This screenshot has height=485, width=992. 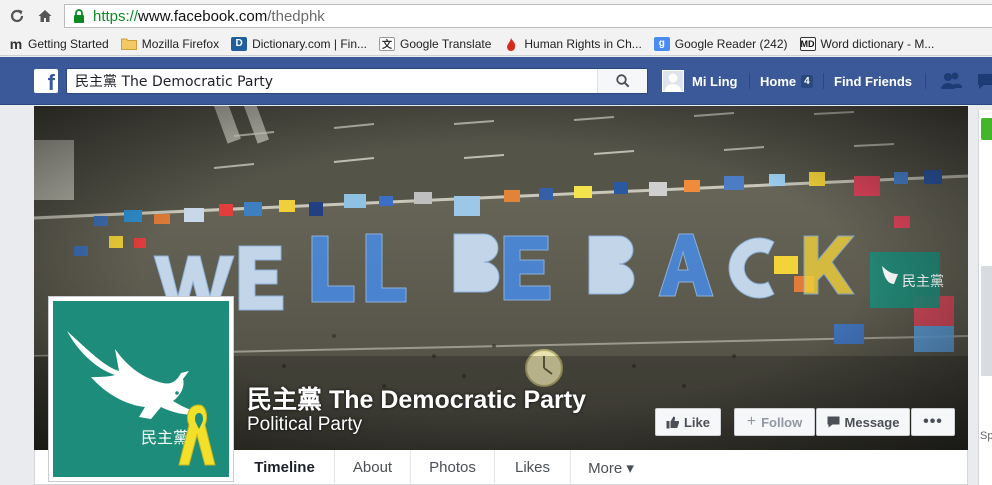 I want to click on url-bar: https://www.facebook.com/thedphk, so click(x=528, y=16).